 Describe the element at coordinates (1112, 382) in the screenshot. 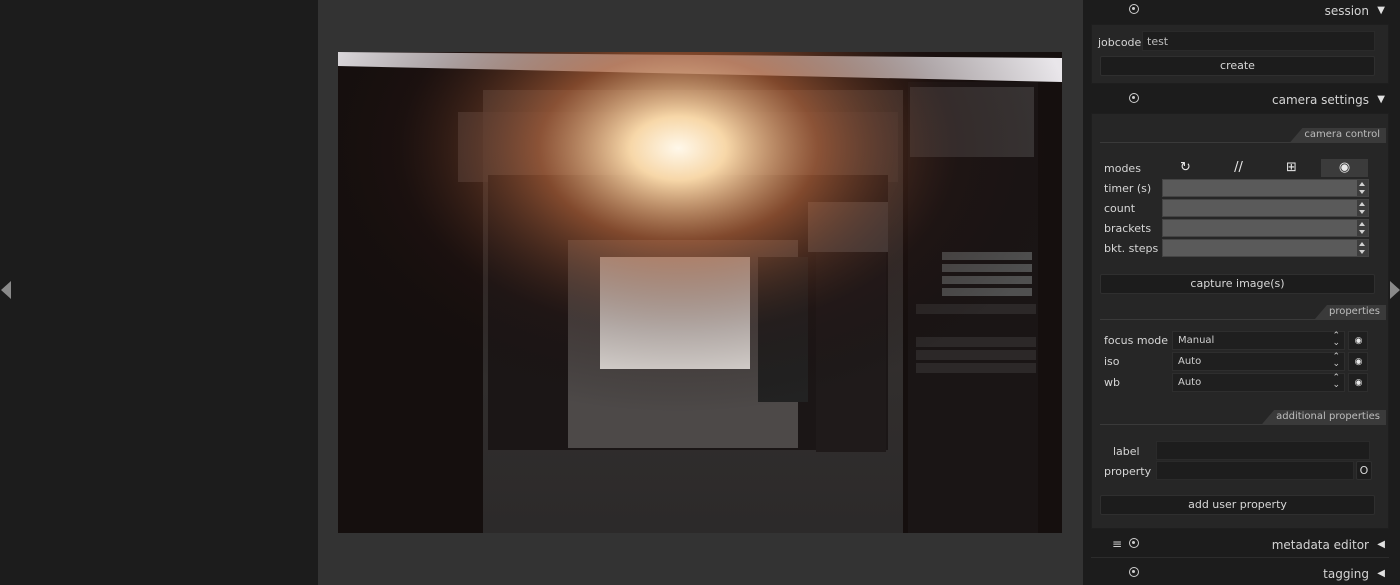

I see `wb-label: wb` at that location.